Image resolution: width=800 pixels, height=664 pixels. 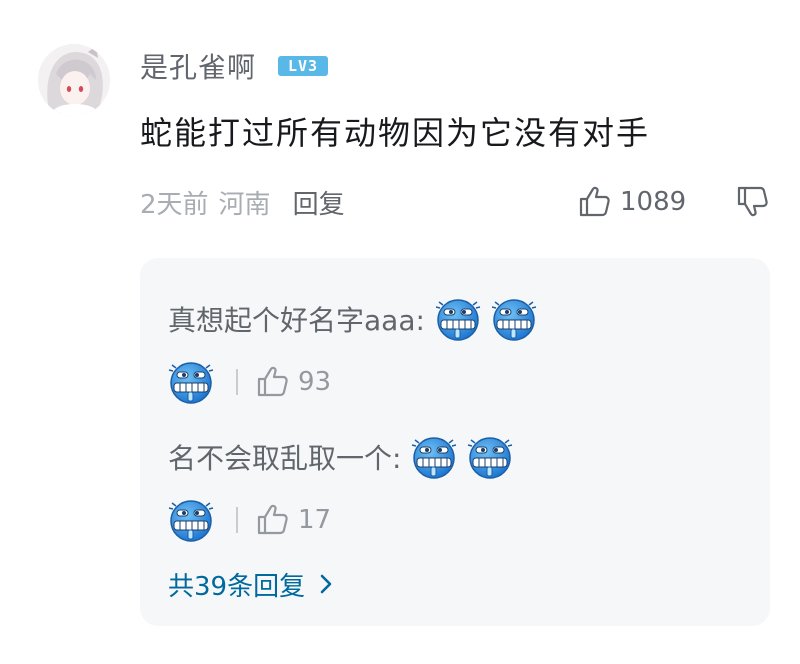 I want to click on reply-text: 名不会取乱取一个:, so click(x=285, y=458).